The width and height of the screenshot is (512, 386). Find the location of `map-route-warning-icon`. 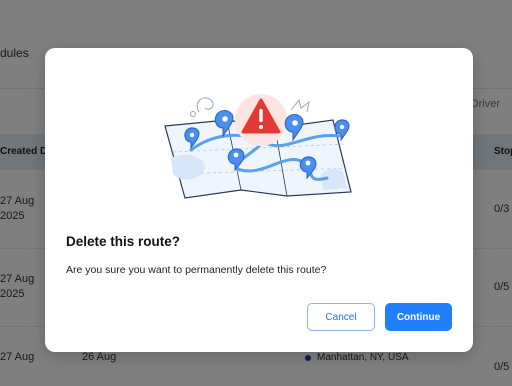

map-route-warning-icon is located at coordinates (260, 150).